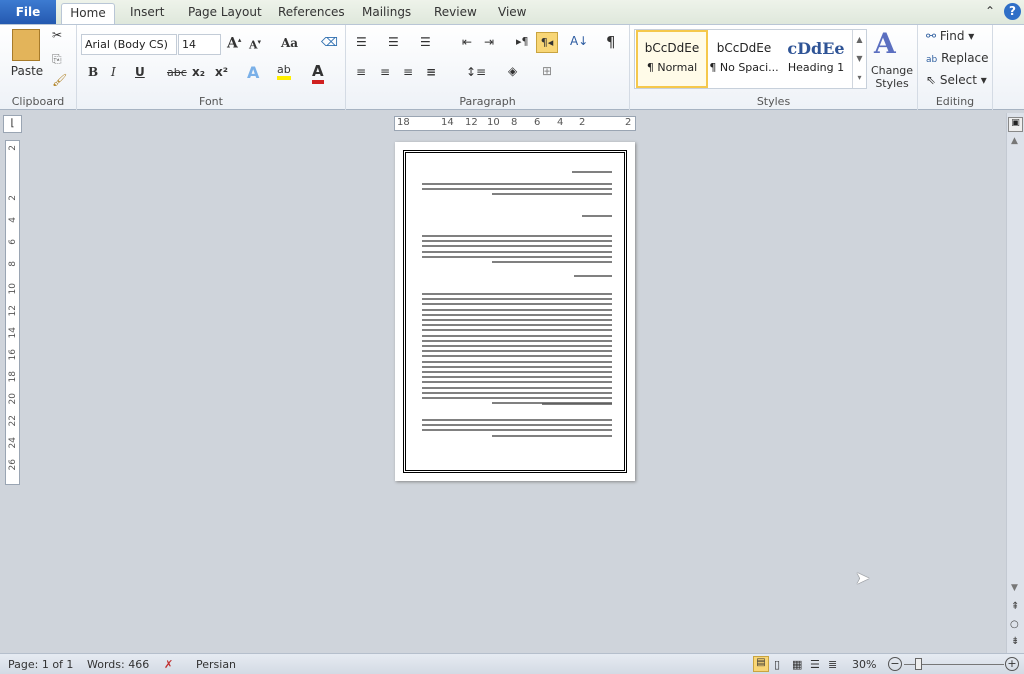 This screenshot has width=1024, height=674. What do you see at coordinates (199, 44) in the screenshot?
I see `font-size-select: 14` at bounding box center [199, 44].